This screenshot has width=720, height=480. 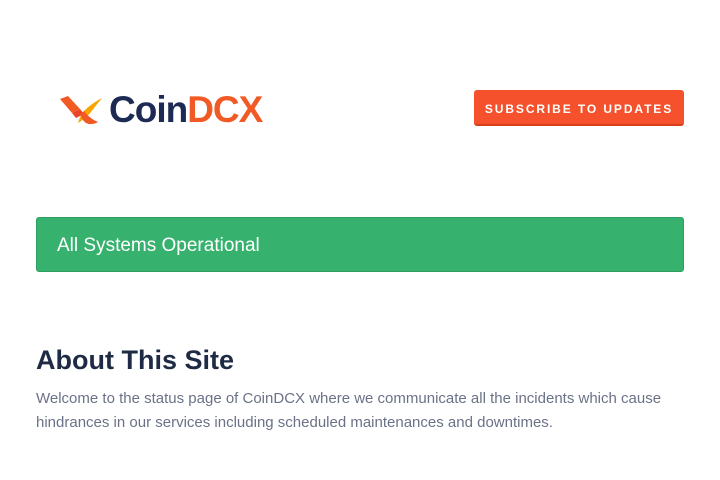 I want to click on status-banner: All Systems Operational, so click(x=360, y=244).